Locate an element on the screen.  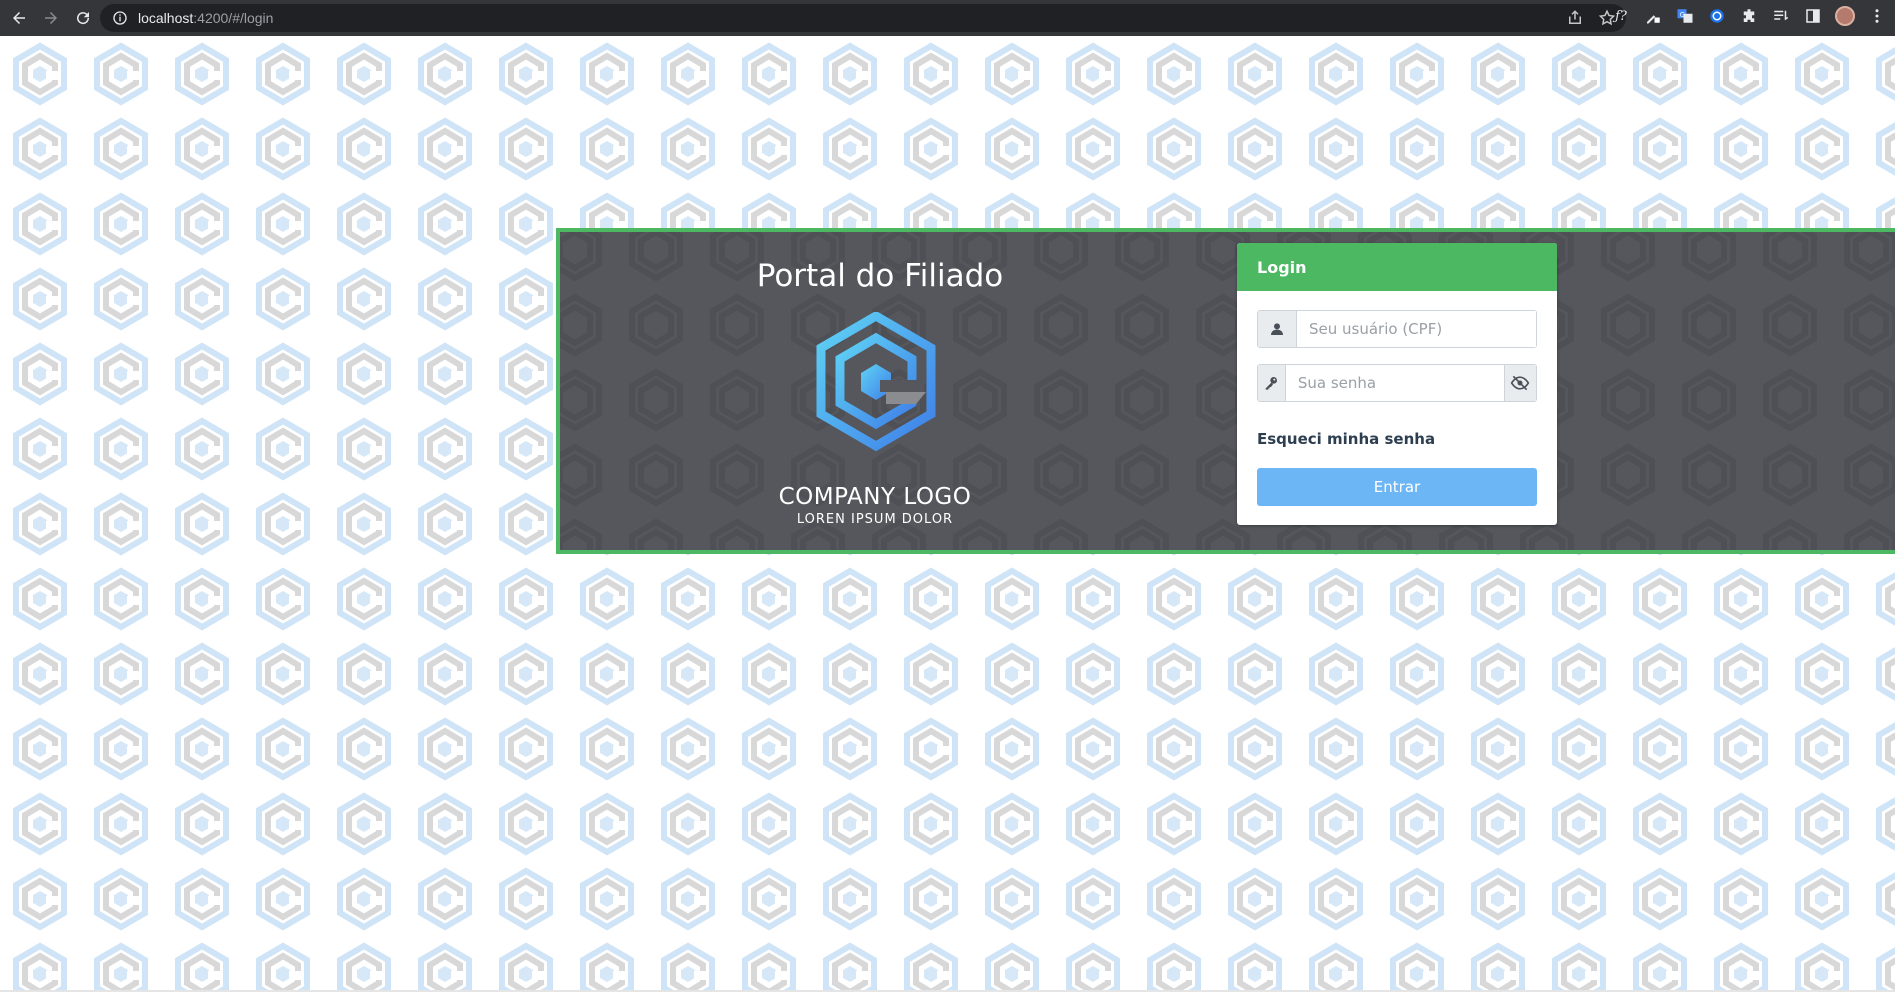
puzzle-extensions-icon is located at coordinates (1749, 16).